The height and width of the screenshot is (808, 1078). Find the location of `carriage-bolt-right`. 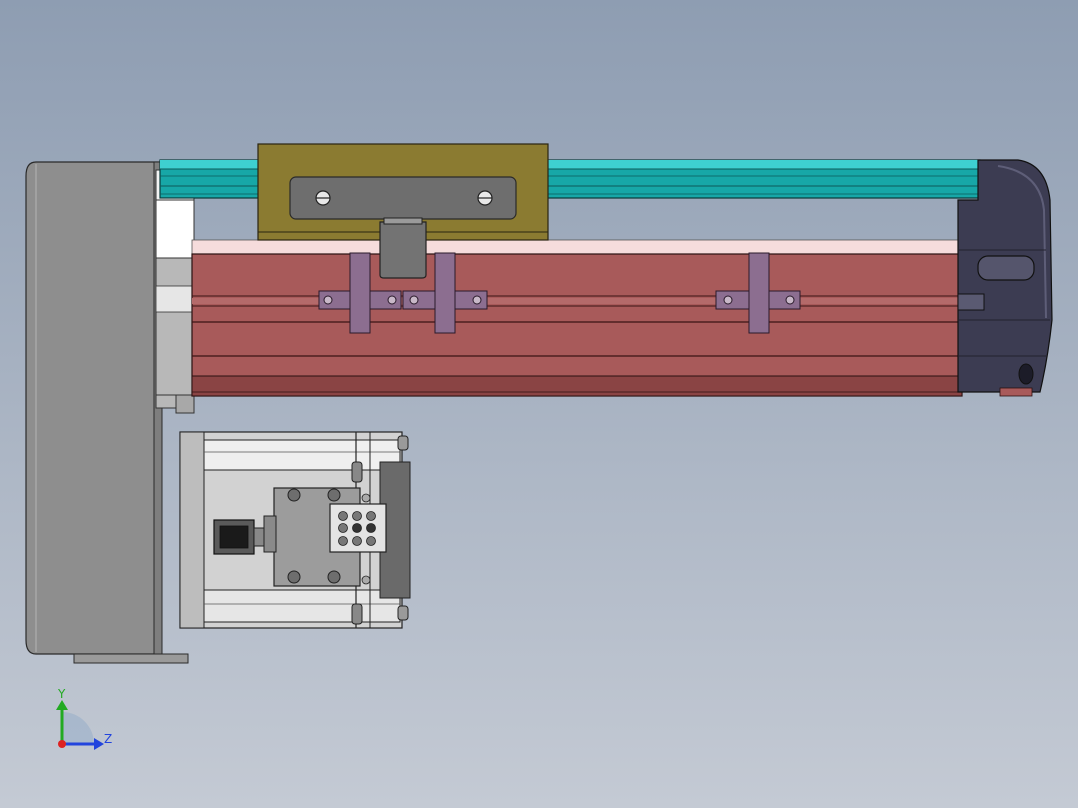

carriage-bolt-right is located at coordinates (485, 198).